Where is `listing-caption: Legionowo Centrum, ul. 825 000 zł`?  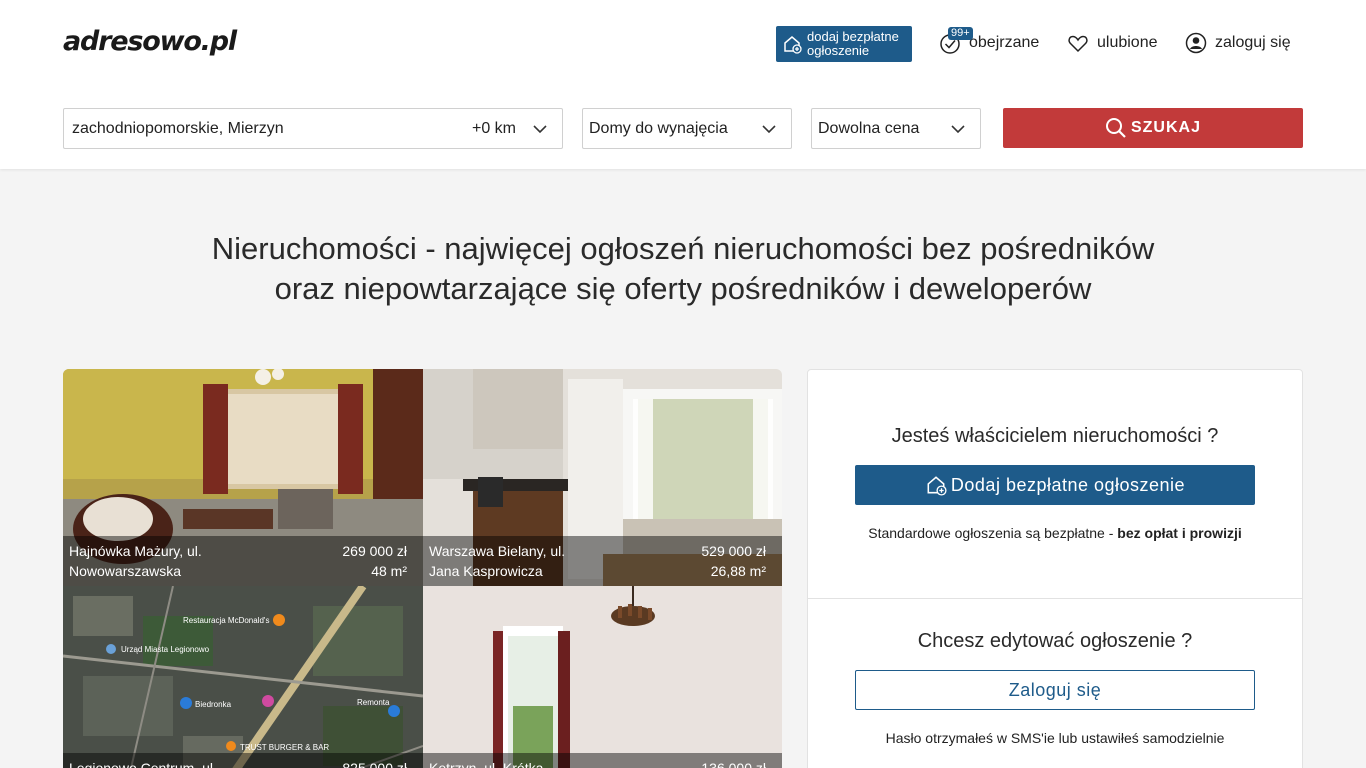
listing-caption: Legionowo Centrum, ul. 825 000 zł is located at coordinates (243, 760).